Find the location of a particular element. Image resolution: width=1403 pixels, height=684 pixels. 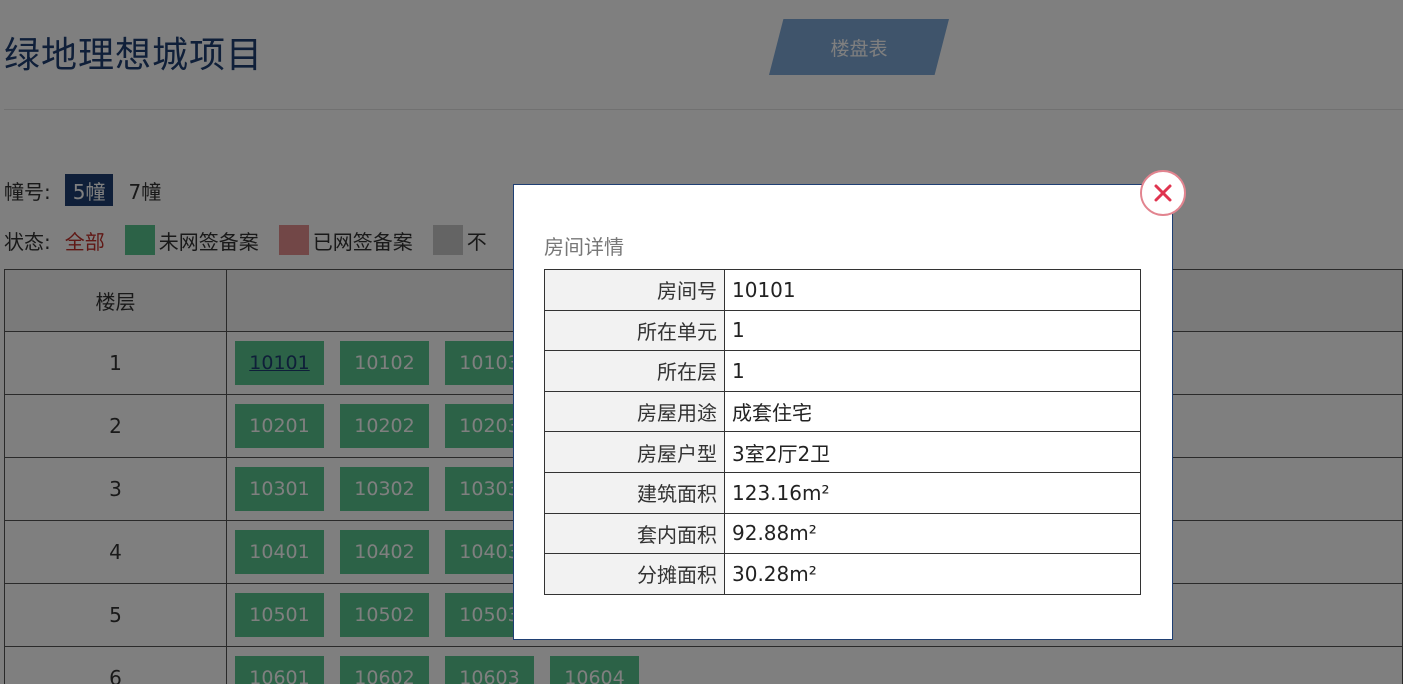

detail-row: 套内面积 92.88m² is located at coordinates (842, 533).